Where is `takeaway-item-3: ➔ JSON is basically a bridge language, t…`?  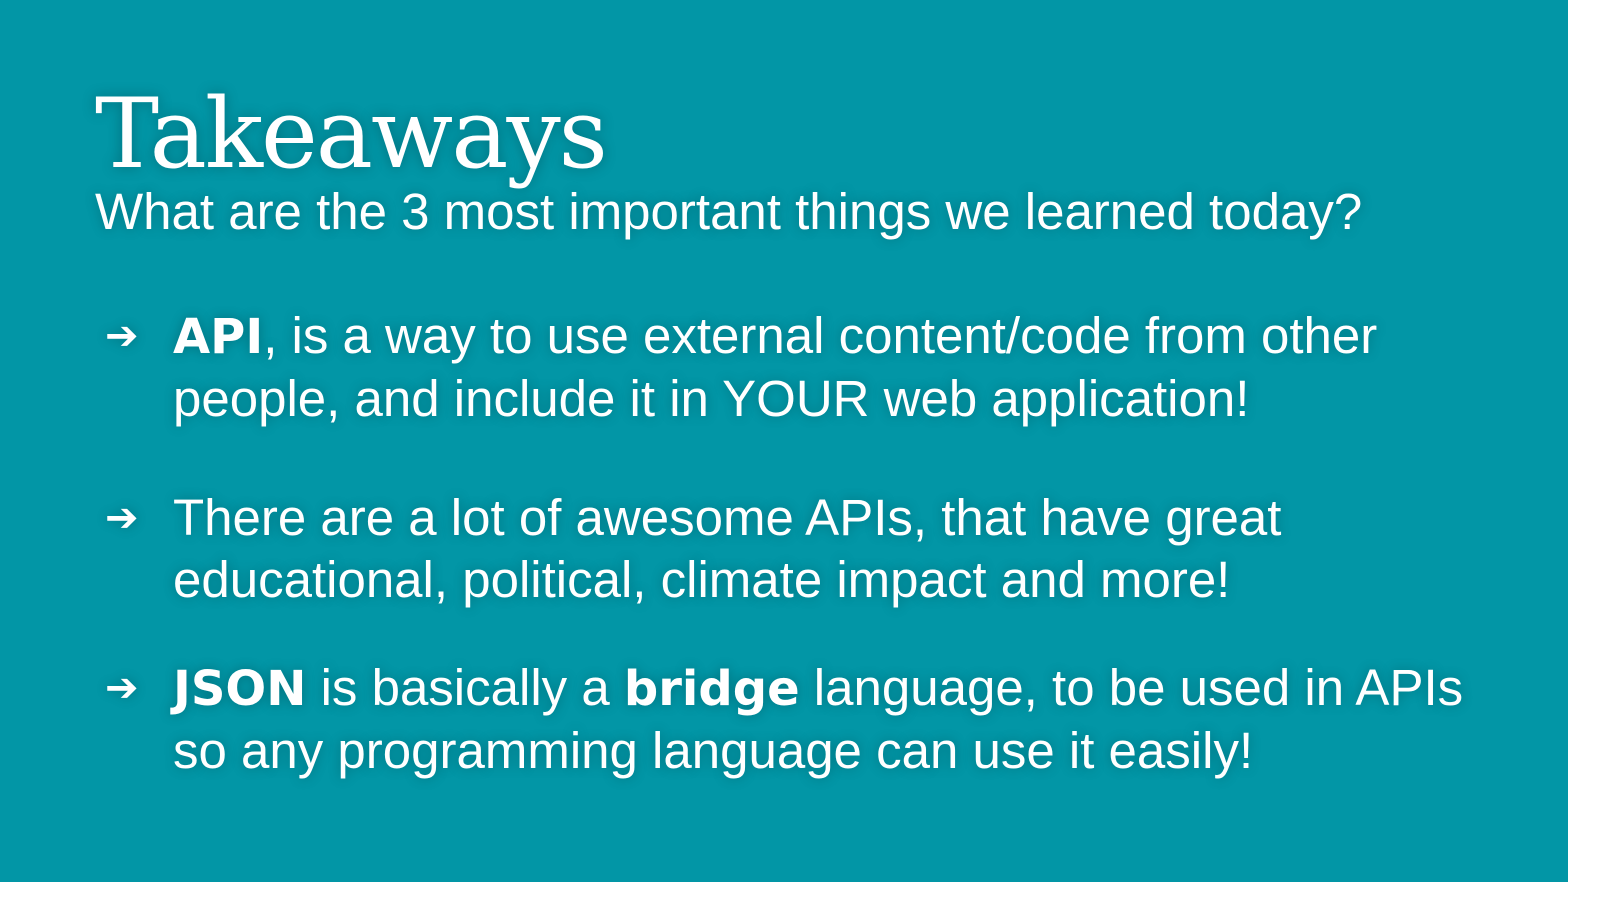
takeaway-item-3: ➔ JSON is basically a bridge language, t… is located at coordinates (825, 719).